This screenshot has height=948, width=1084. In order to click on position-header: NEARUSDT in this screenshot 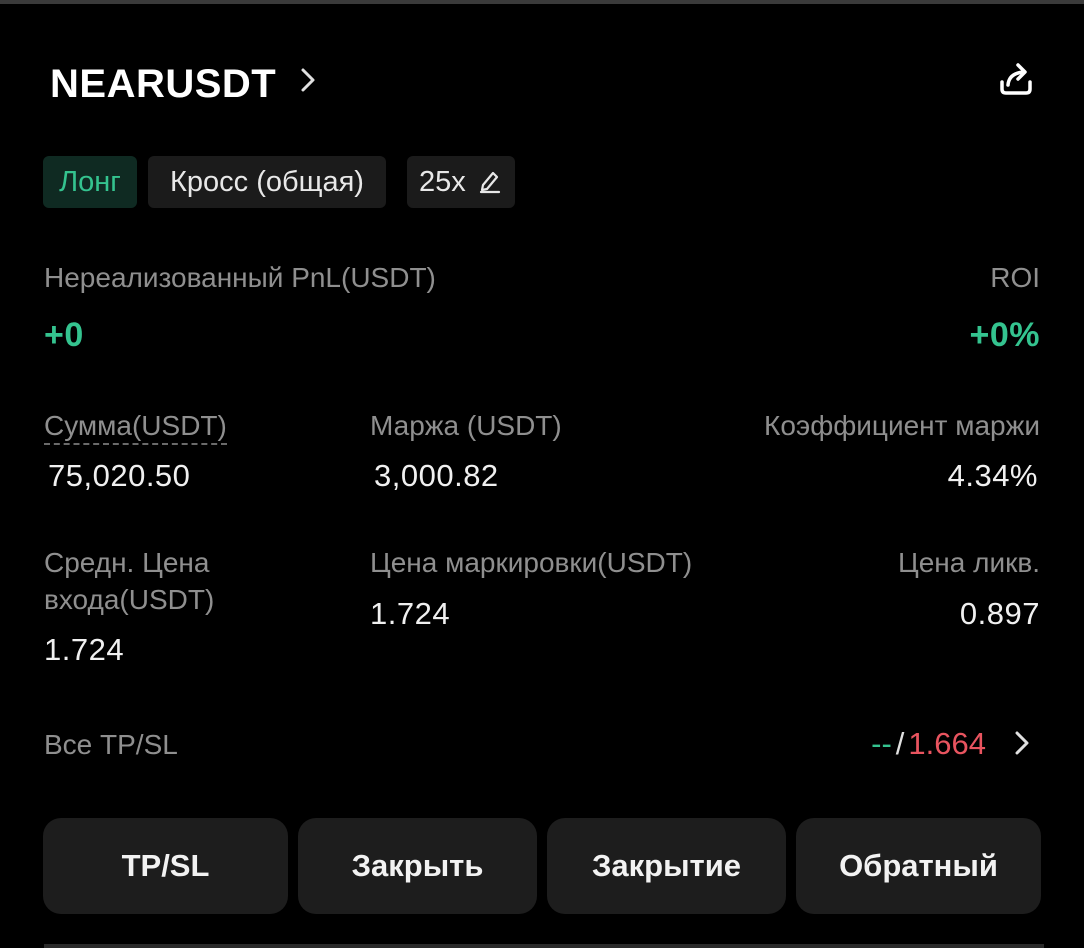, I will do `click(545, 86)`.